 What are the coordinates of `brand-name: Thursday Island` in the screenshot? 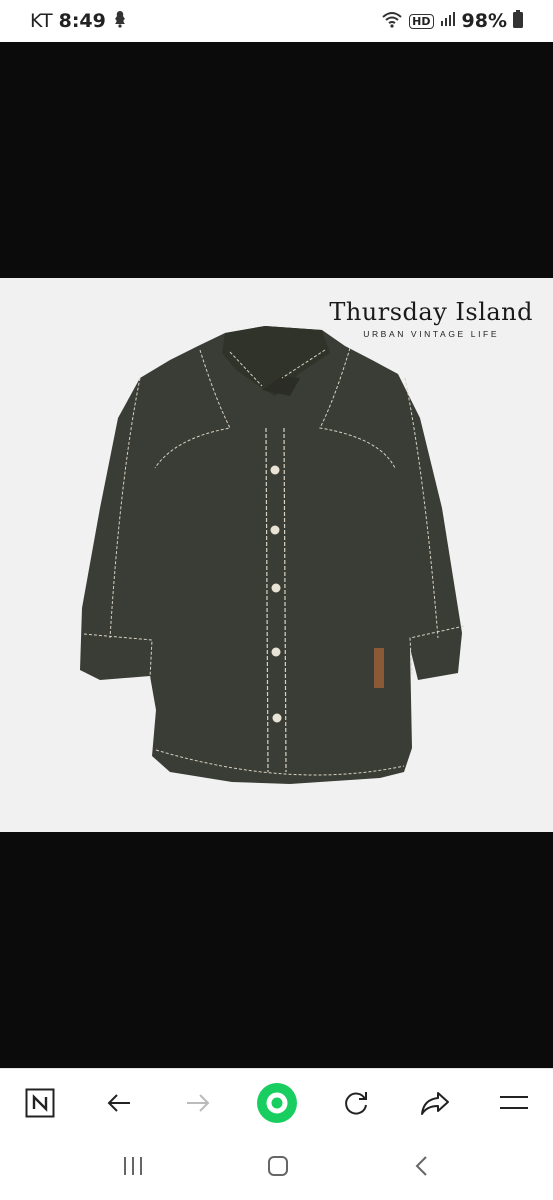 It's located at (431, 312).